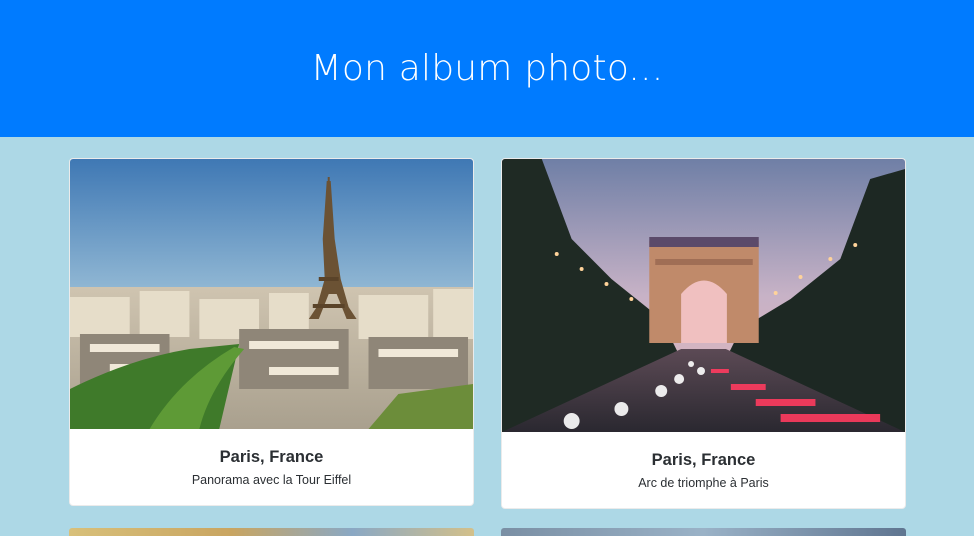 The image size is (974, 536). What do you see at coordinates (703, 470) in the screenshot?
I see `card-caption: Paris, France Arc de triomphe à Paris` at bounding box center [703, 470].